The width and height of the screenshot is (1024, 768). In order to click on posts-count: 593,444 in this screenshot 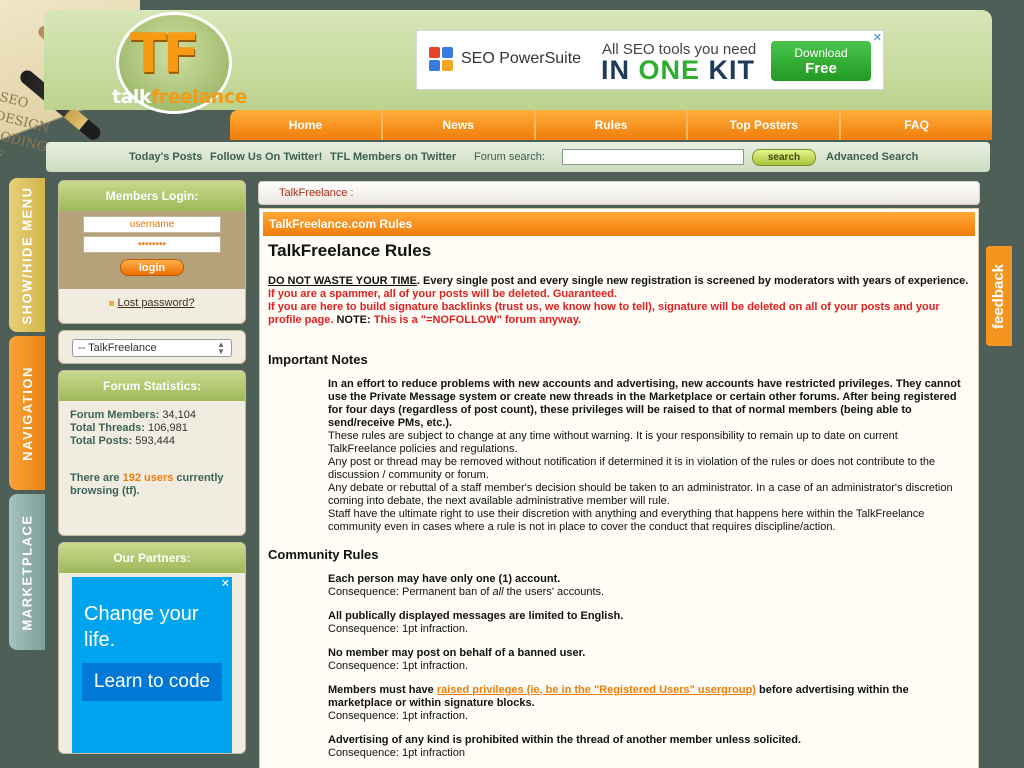, I will do `click(155, 441)`.